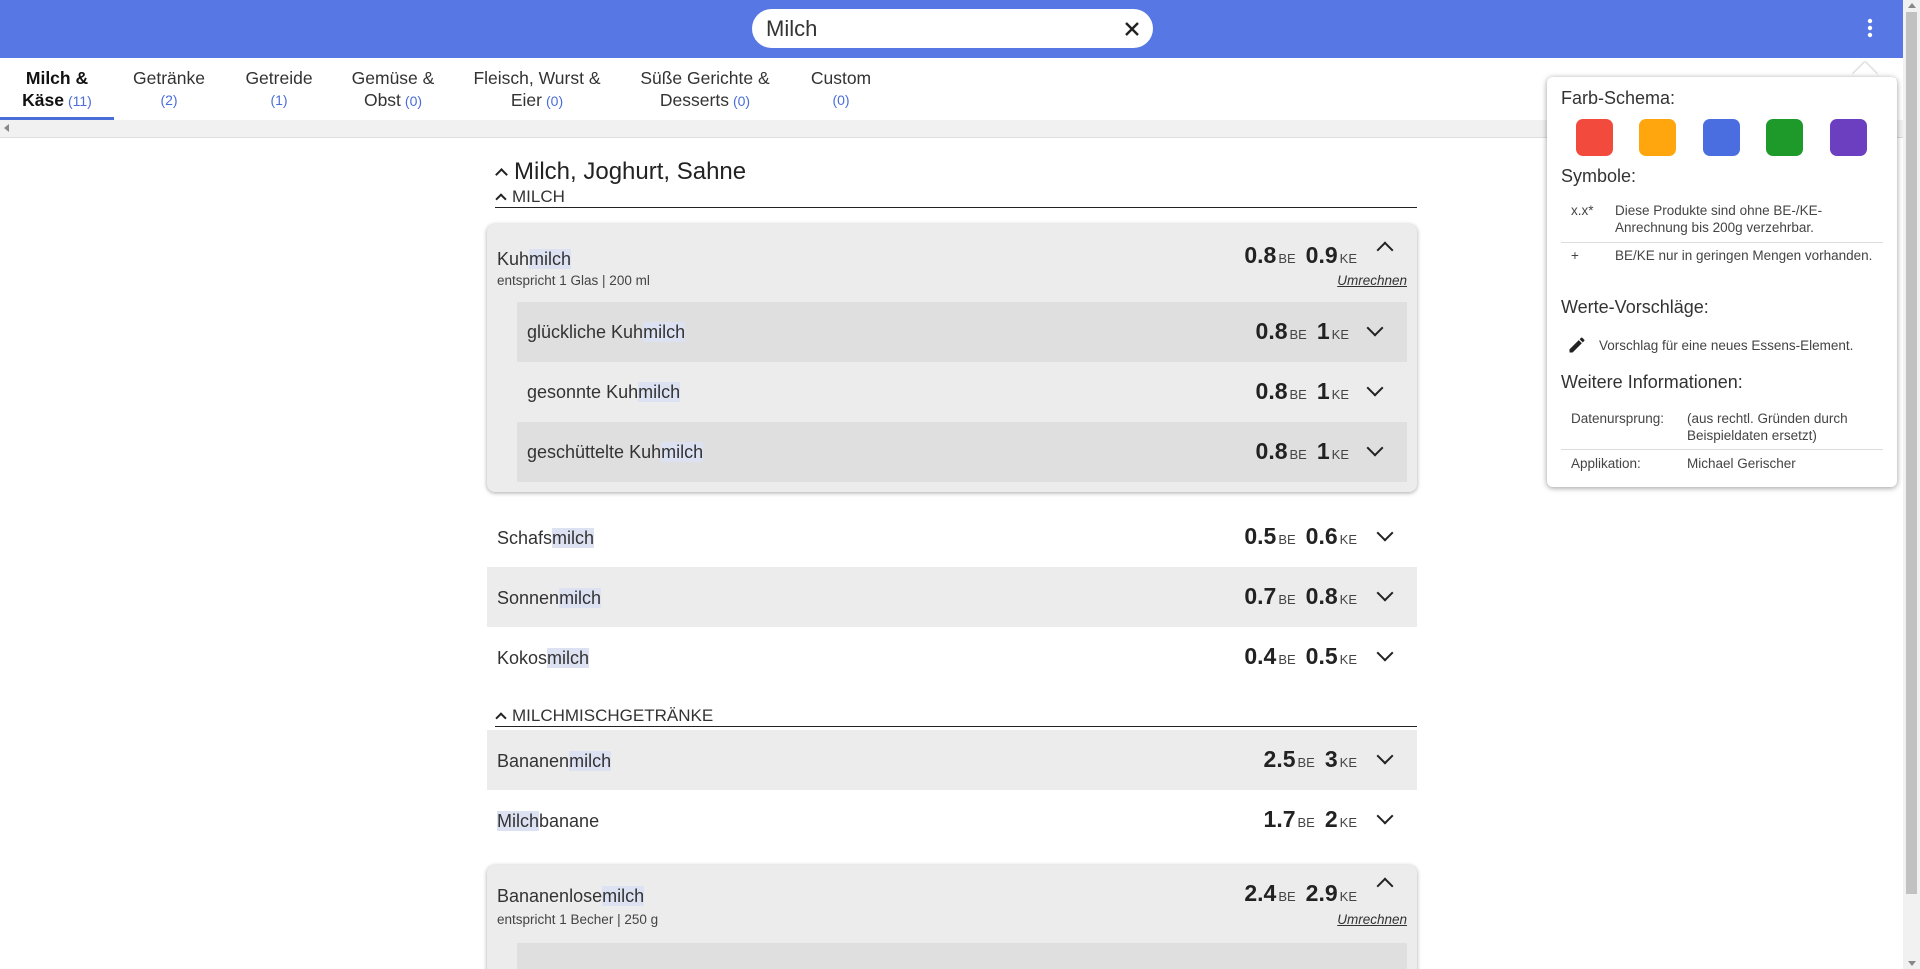  I want to click on suggestions-title: Werte-Vorschläge:, so click(1635, 307).